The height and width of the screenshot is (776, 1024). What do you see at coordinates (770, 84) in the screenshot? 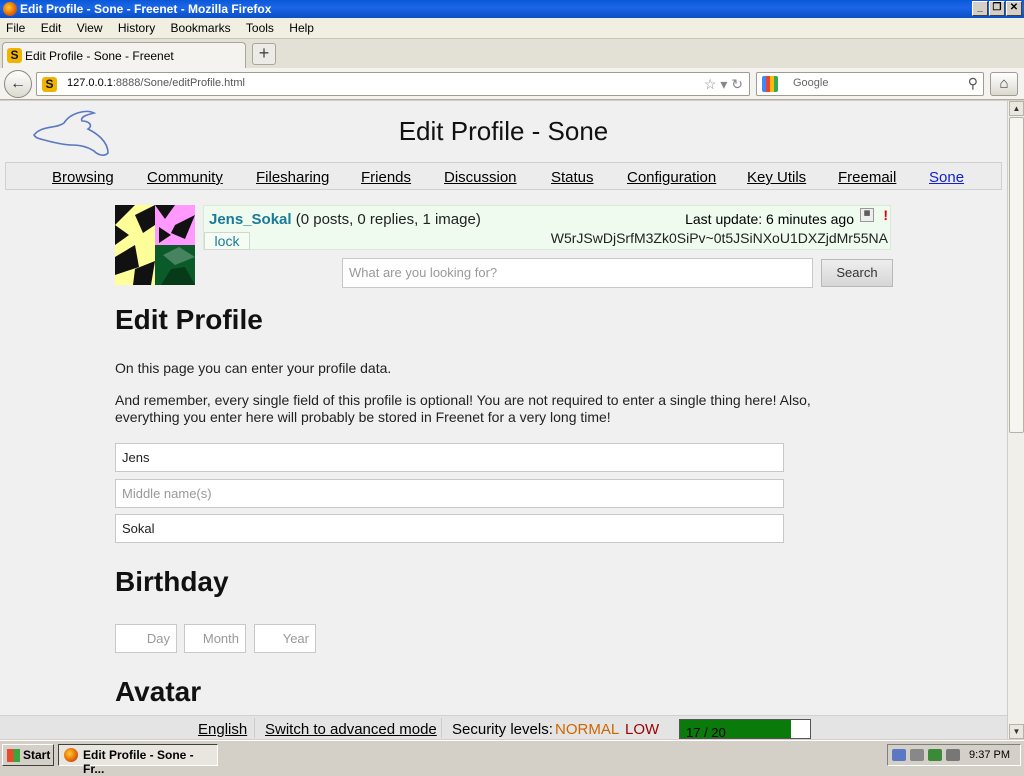
I see `google-icon` at bounding box center [770, 84].